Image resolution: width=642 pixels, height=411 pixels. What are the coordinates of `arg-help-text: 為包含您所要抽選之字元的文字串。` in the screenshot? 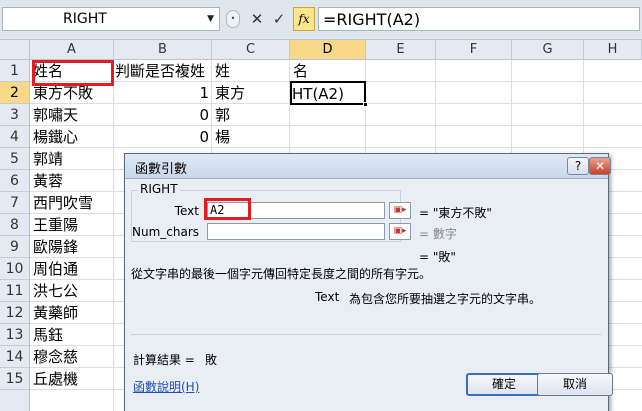 It's located at (445, 299).